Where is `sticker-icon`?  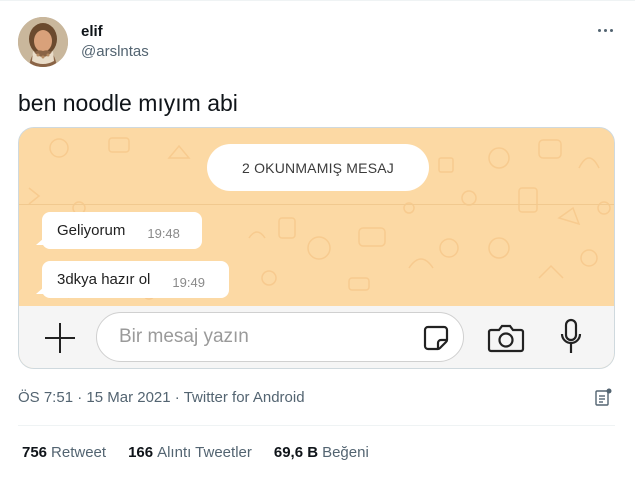
sticker-icon is located at coordinates (436, 338).